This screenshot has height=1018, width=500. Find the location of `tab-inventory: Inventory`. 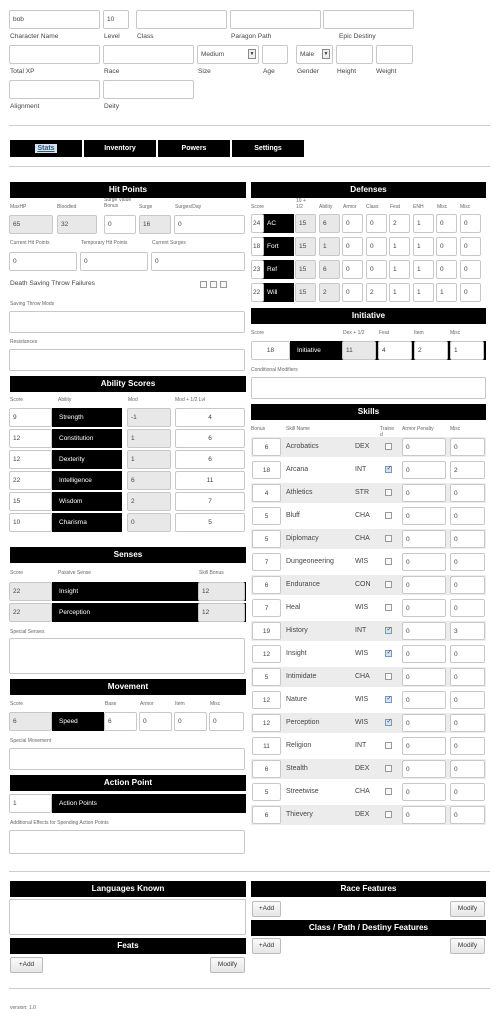

tab-inventory: Inventory is located at coordinates (120, 148).